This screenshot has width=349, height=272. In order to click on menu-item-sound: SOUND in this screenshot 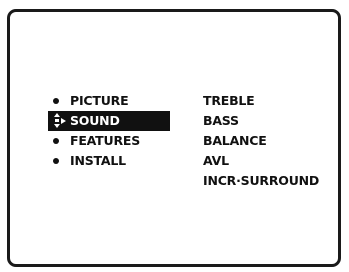, I will do `click(109, 121)`.